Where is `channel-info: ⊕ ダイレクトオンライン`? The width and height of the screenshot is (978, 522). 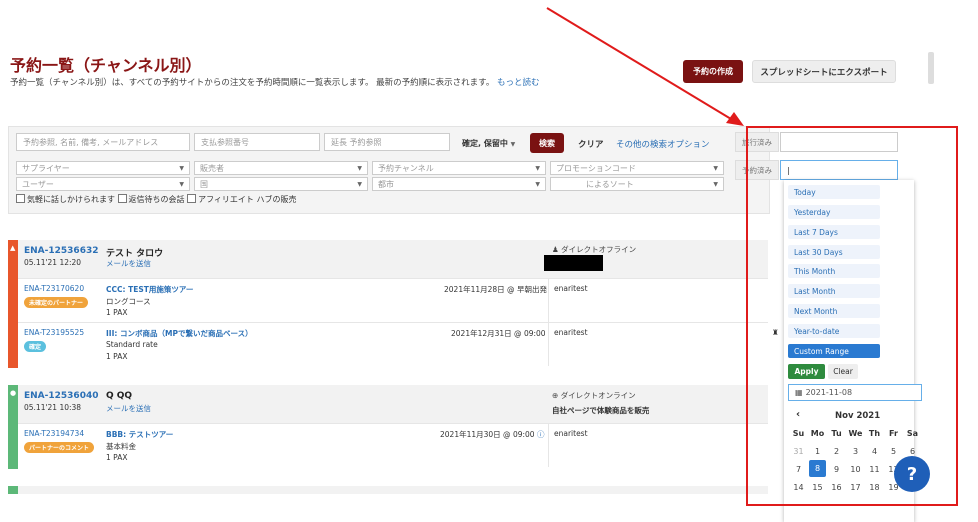
channel-info: ⊕ ダイレクトオンライン is located at coordinates (594, 395).